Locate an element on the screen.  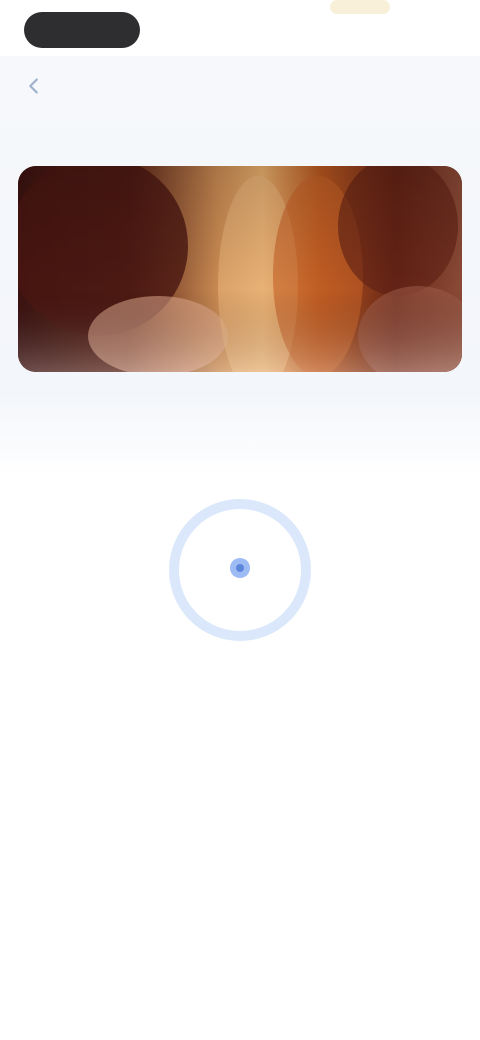
back-button is located at coordinates (34, 86).